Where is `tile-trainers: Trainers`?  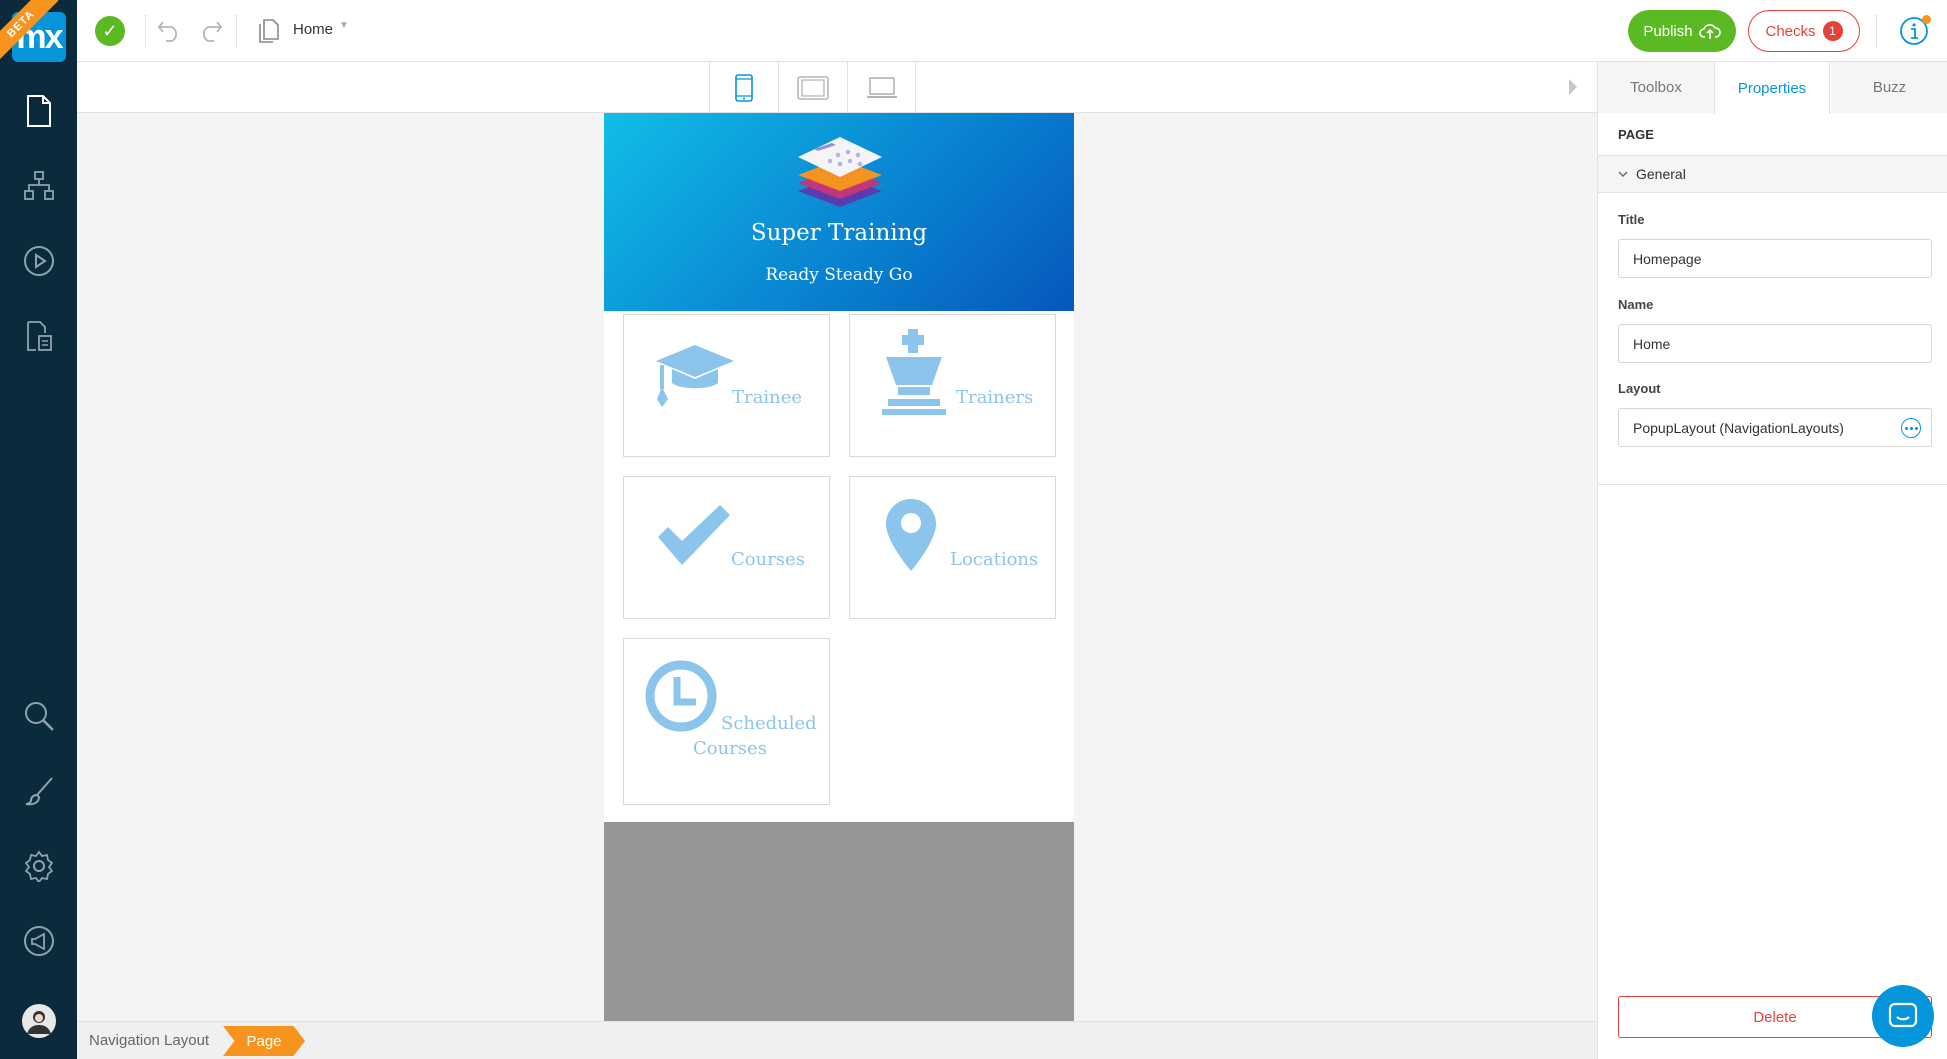
tile-trainers: Trainers is located at coordinates (952, 385).